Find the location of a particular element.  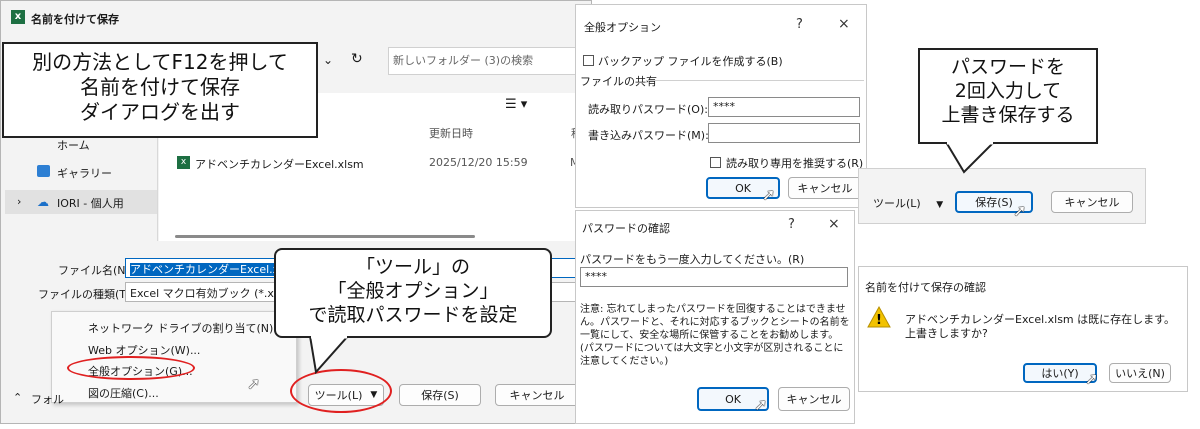

backup-checkbox is located at coordinates (588, 60).